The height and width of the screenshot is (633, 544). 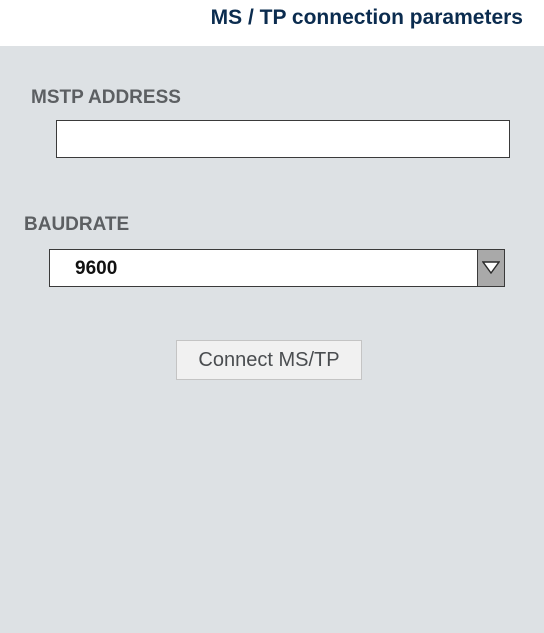 I want to click on baudrate-label: BAUDRATE, so click(x=77, y=224).